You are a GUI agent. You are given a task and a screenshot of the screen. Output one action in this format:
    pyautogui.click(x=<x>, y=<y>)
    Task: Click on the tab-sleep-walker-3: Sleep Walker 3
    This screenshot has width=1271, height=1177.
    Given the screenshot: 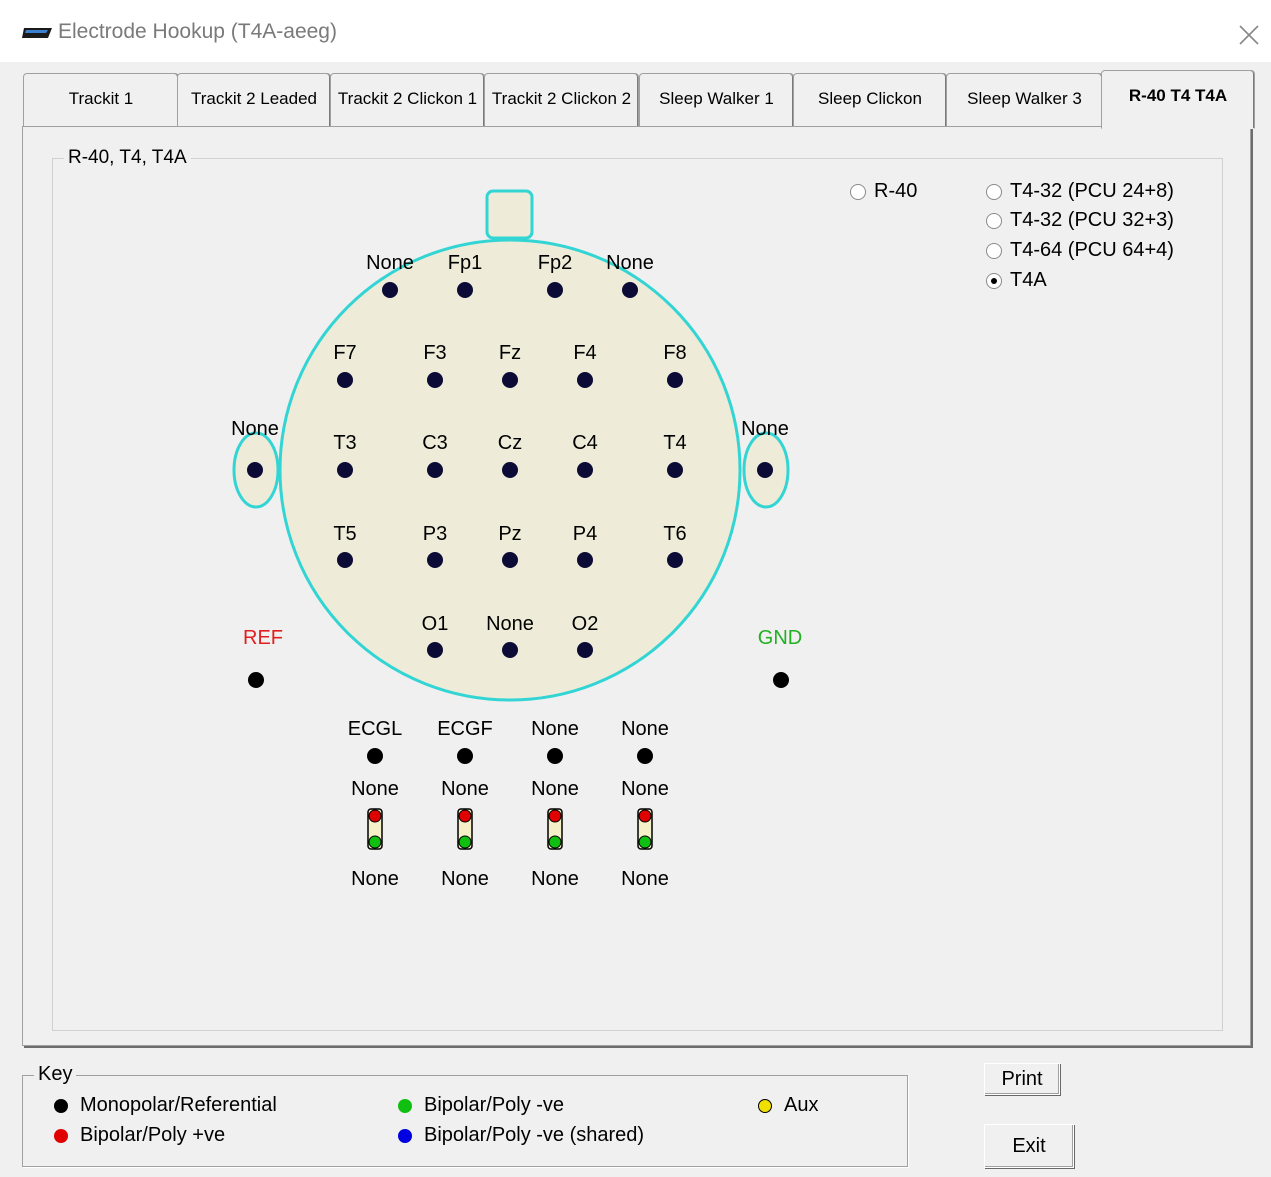 What is the action you would take?
    pyautogui.click(x=1024, y=99)
    